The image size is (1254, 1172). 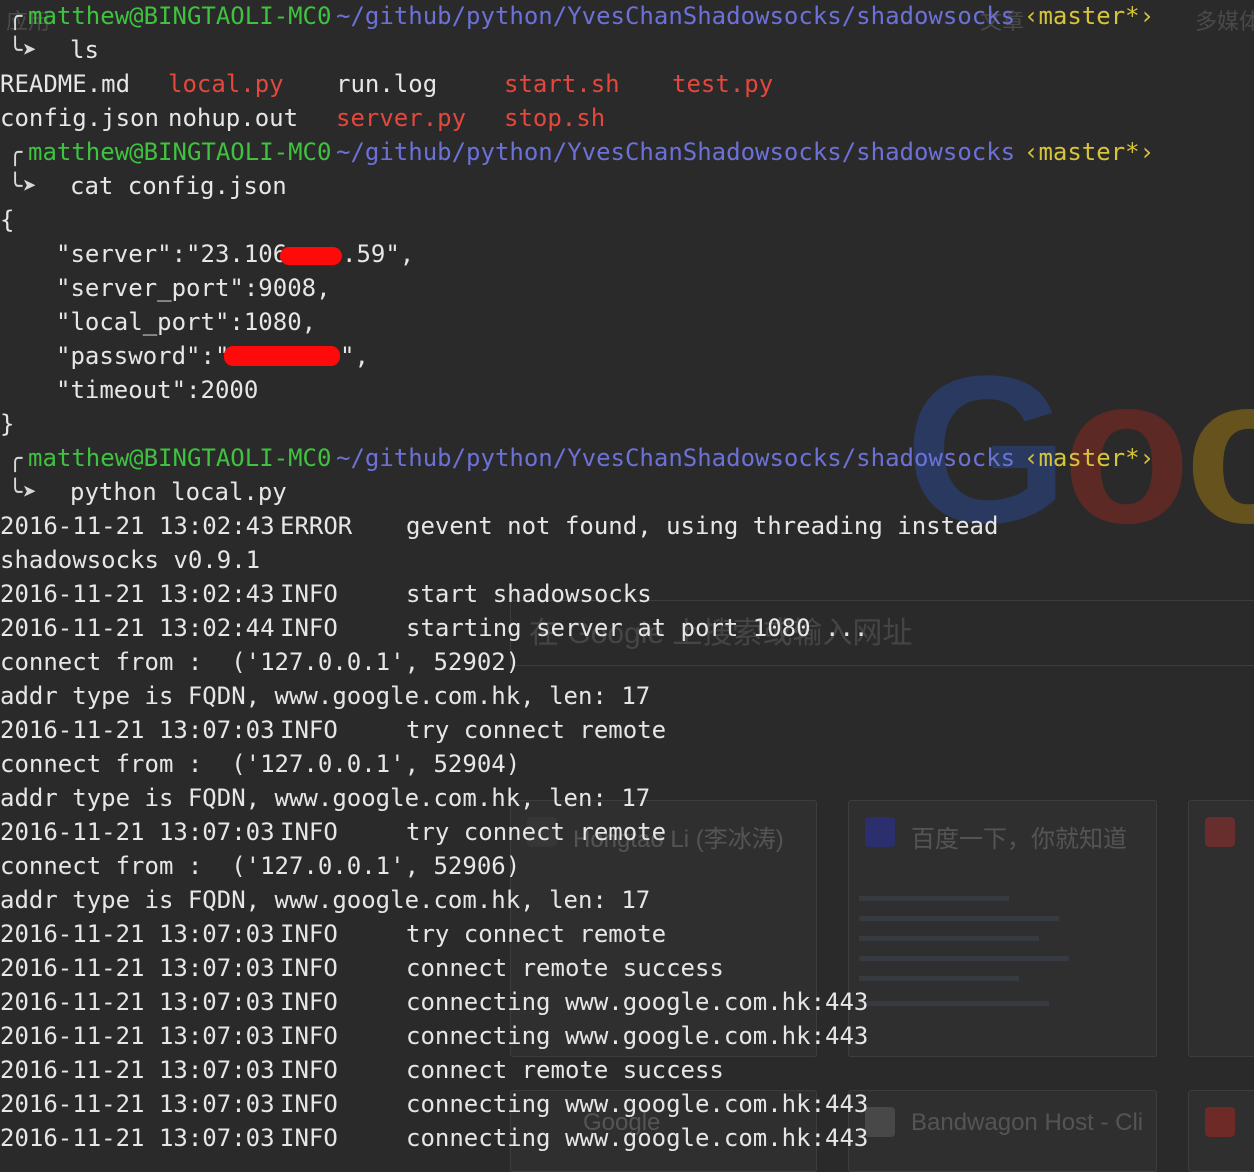 What do you see at coordinates (627, 764) in the screenshot?
I see `log-line: connect from : ('127.0.0.1', 52904)` at bounding box center [627, 764].